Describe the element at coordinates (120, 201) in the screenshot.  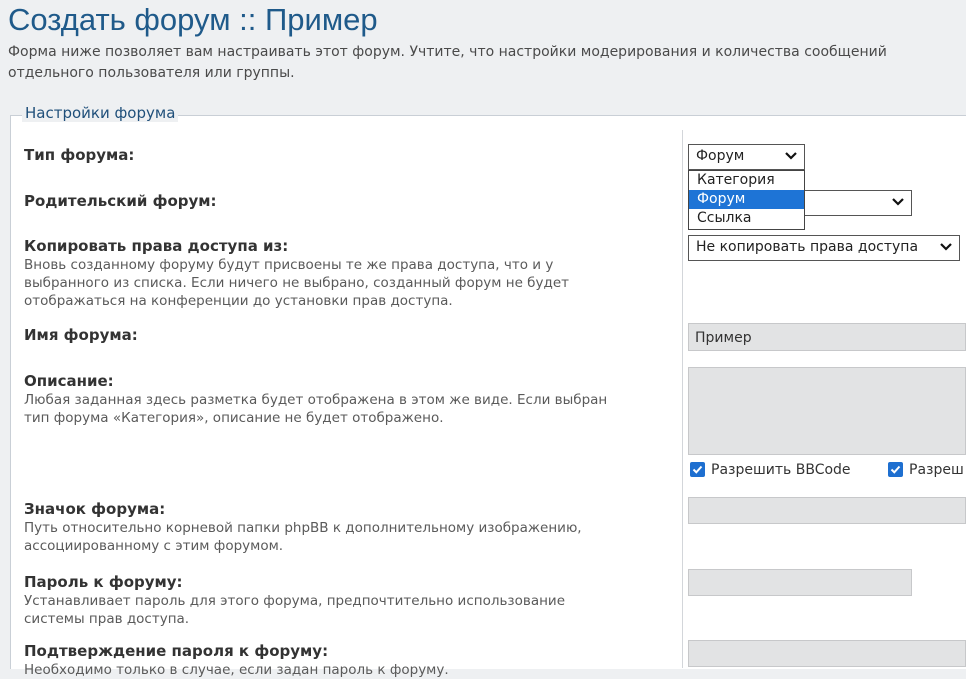
I see `parent-forum-label: Родительский форум:` at that location.